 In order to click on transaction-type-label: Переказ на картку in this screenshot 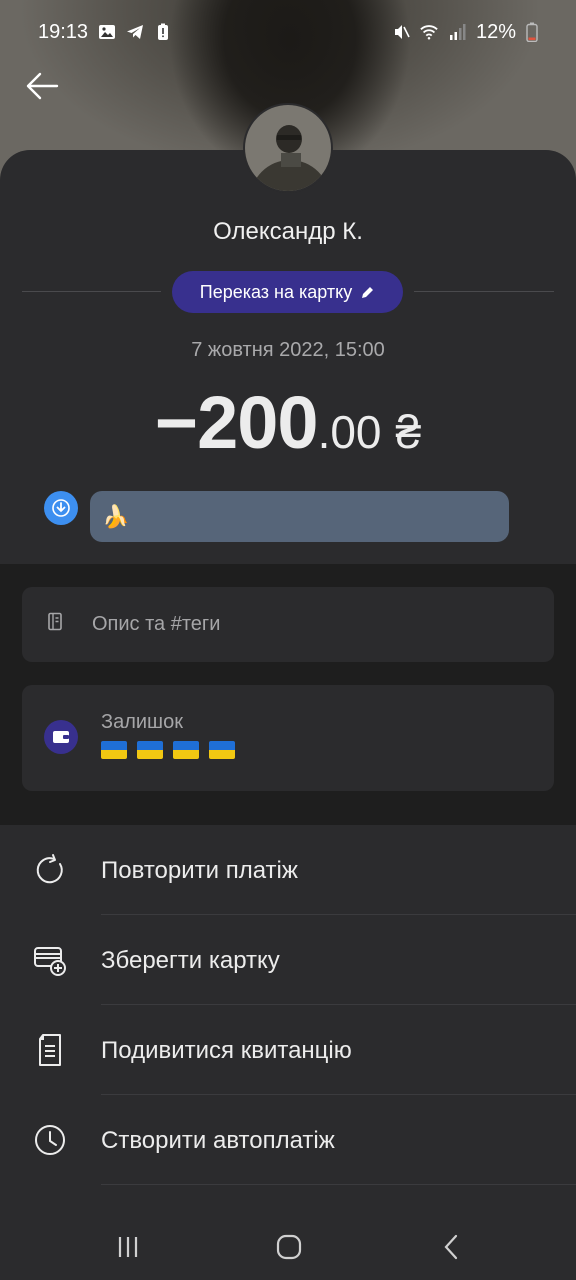, I will do `click(276, 291)`.